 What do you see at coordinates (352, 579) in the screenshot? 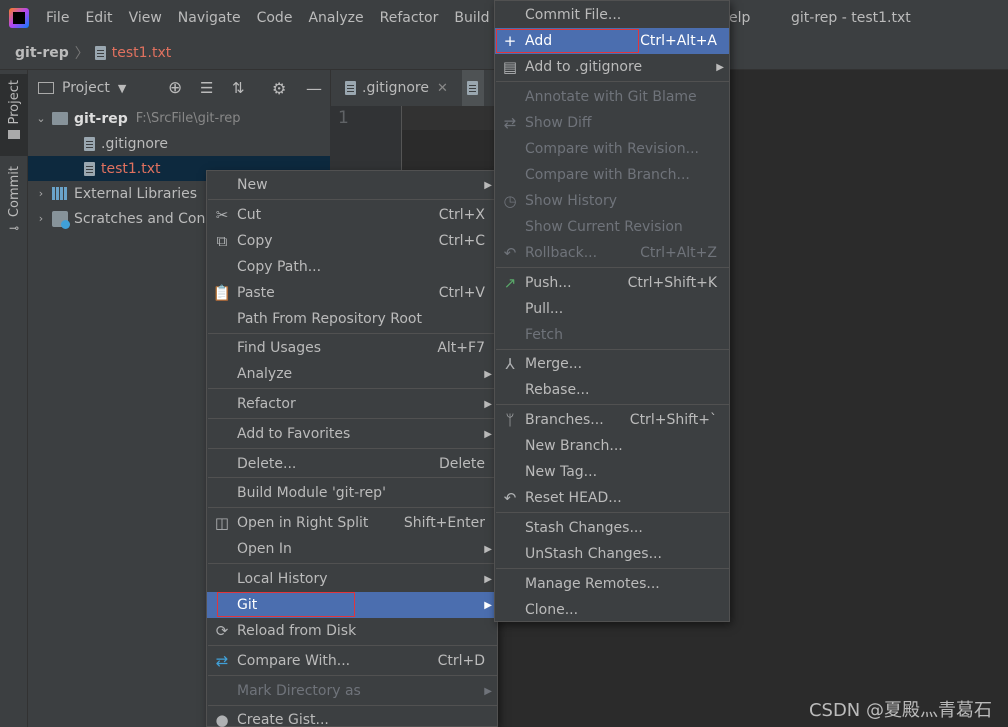
I see `menu-item-local-history: Local History ▶` at bounding box center [352, 579].